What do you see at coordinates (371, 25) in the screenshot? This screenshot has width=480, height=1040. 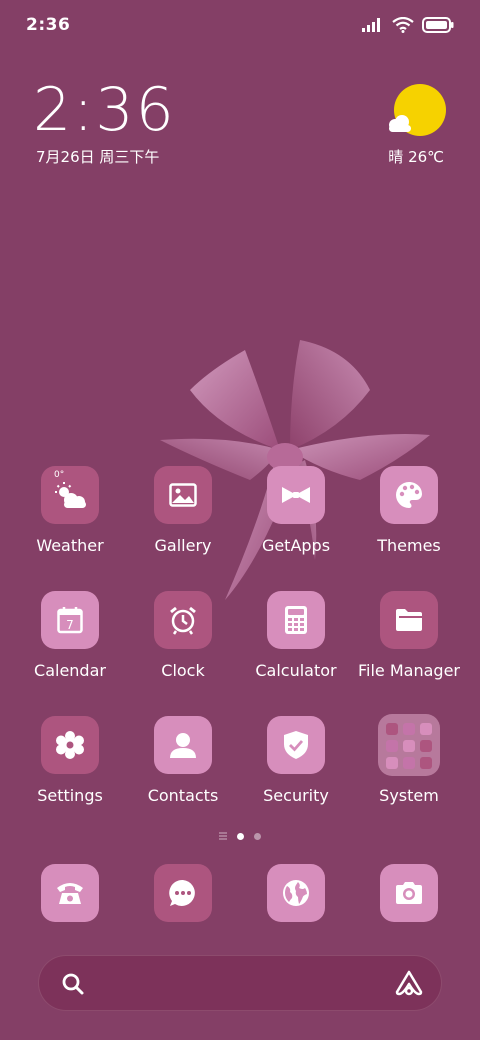 I see `signal-icon` at bounding box center [371, 25].